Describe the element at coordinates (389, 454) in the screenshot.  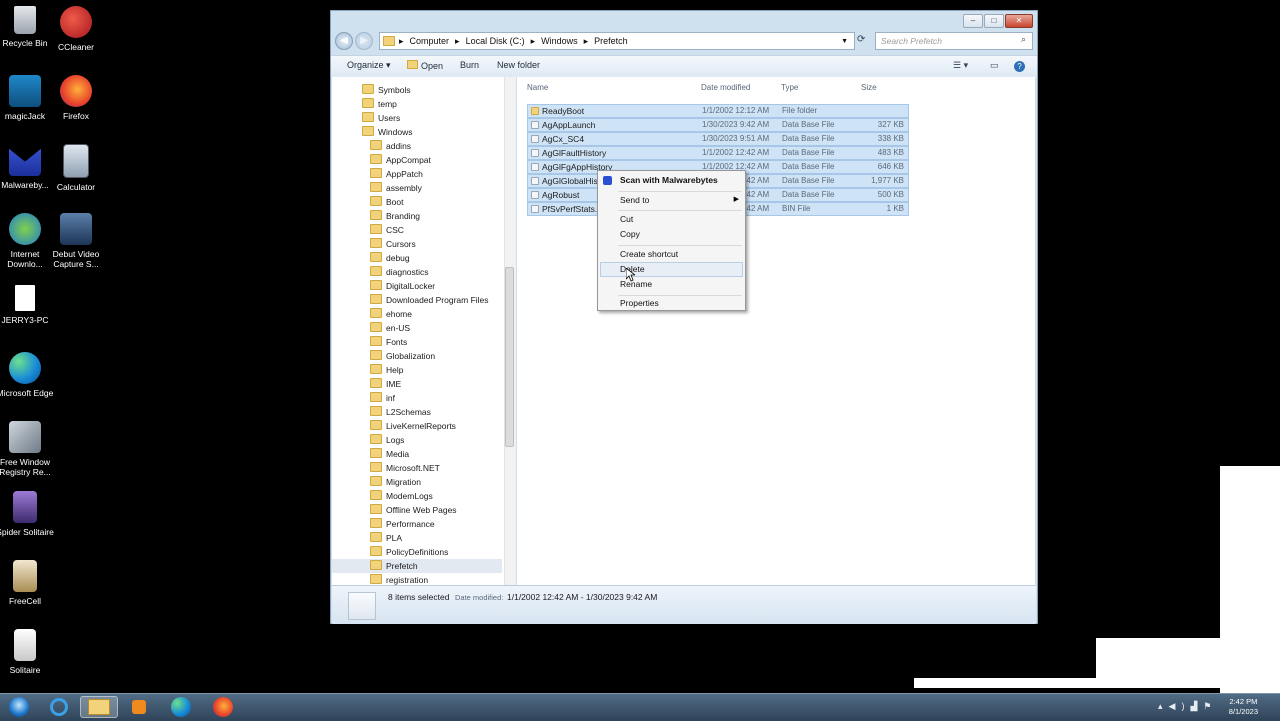
I see `tree-item: Media` at that location.